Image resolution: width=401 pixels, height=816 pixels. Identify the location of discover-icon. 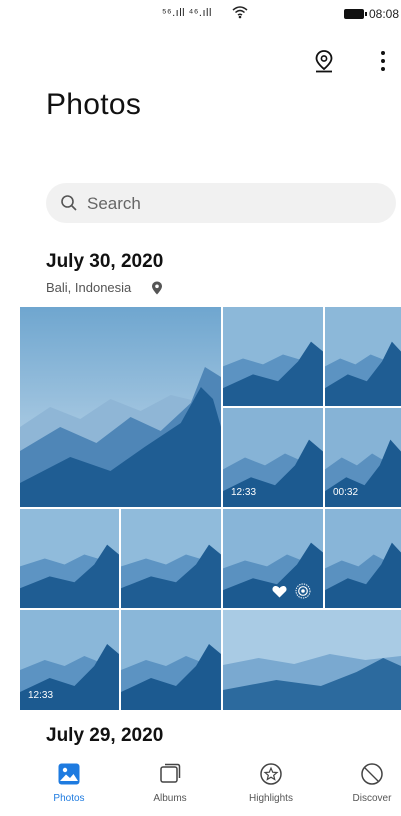
(372, 774).